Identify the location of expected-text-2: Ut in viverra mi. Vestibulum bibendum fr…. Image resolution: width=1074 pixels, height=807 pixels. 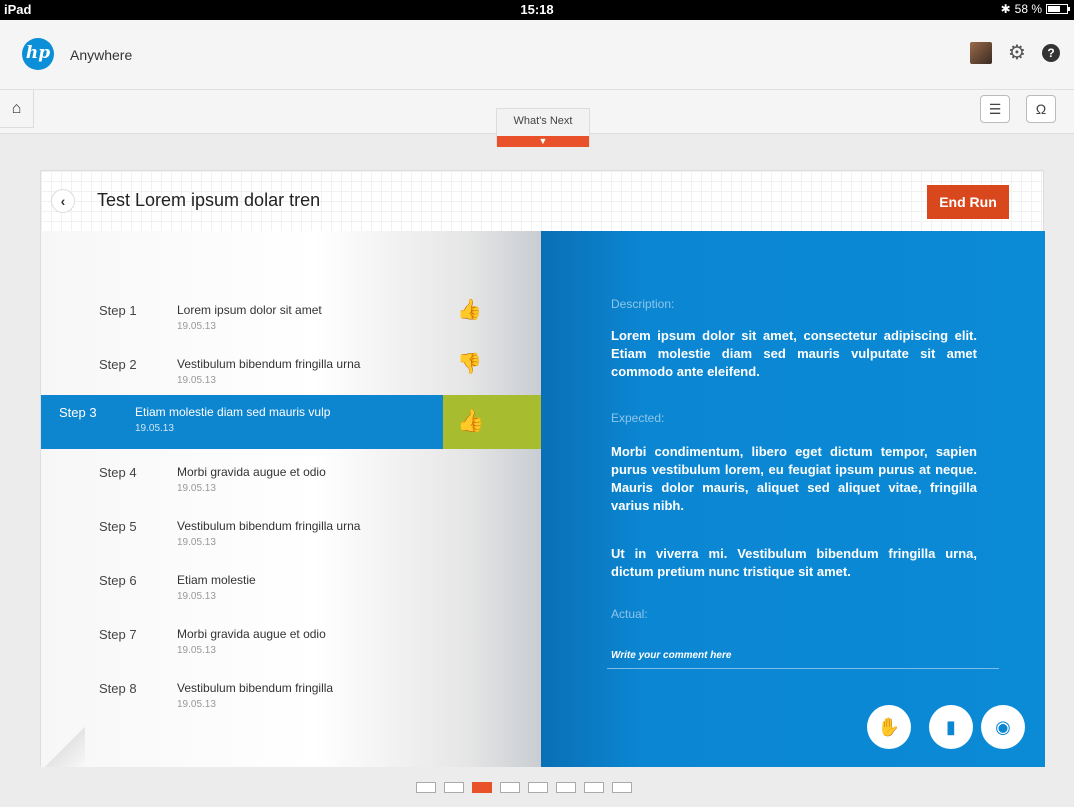
(794, 562).